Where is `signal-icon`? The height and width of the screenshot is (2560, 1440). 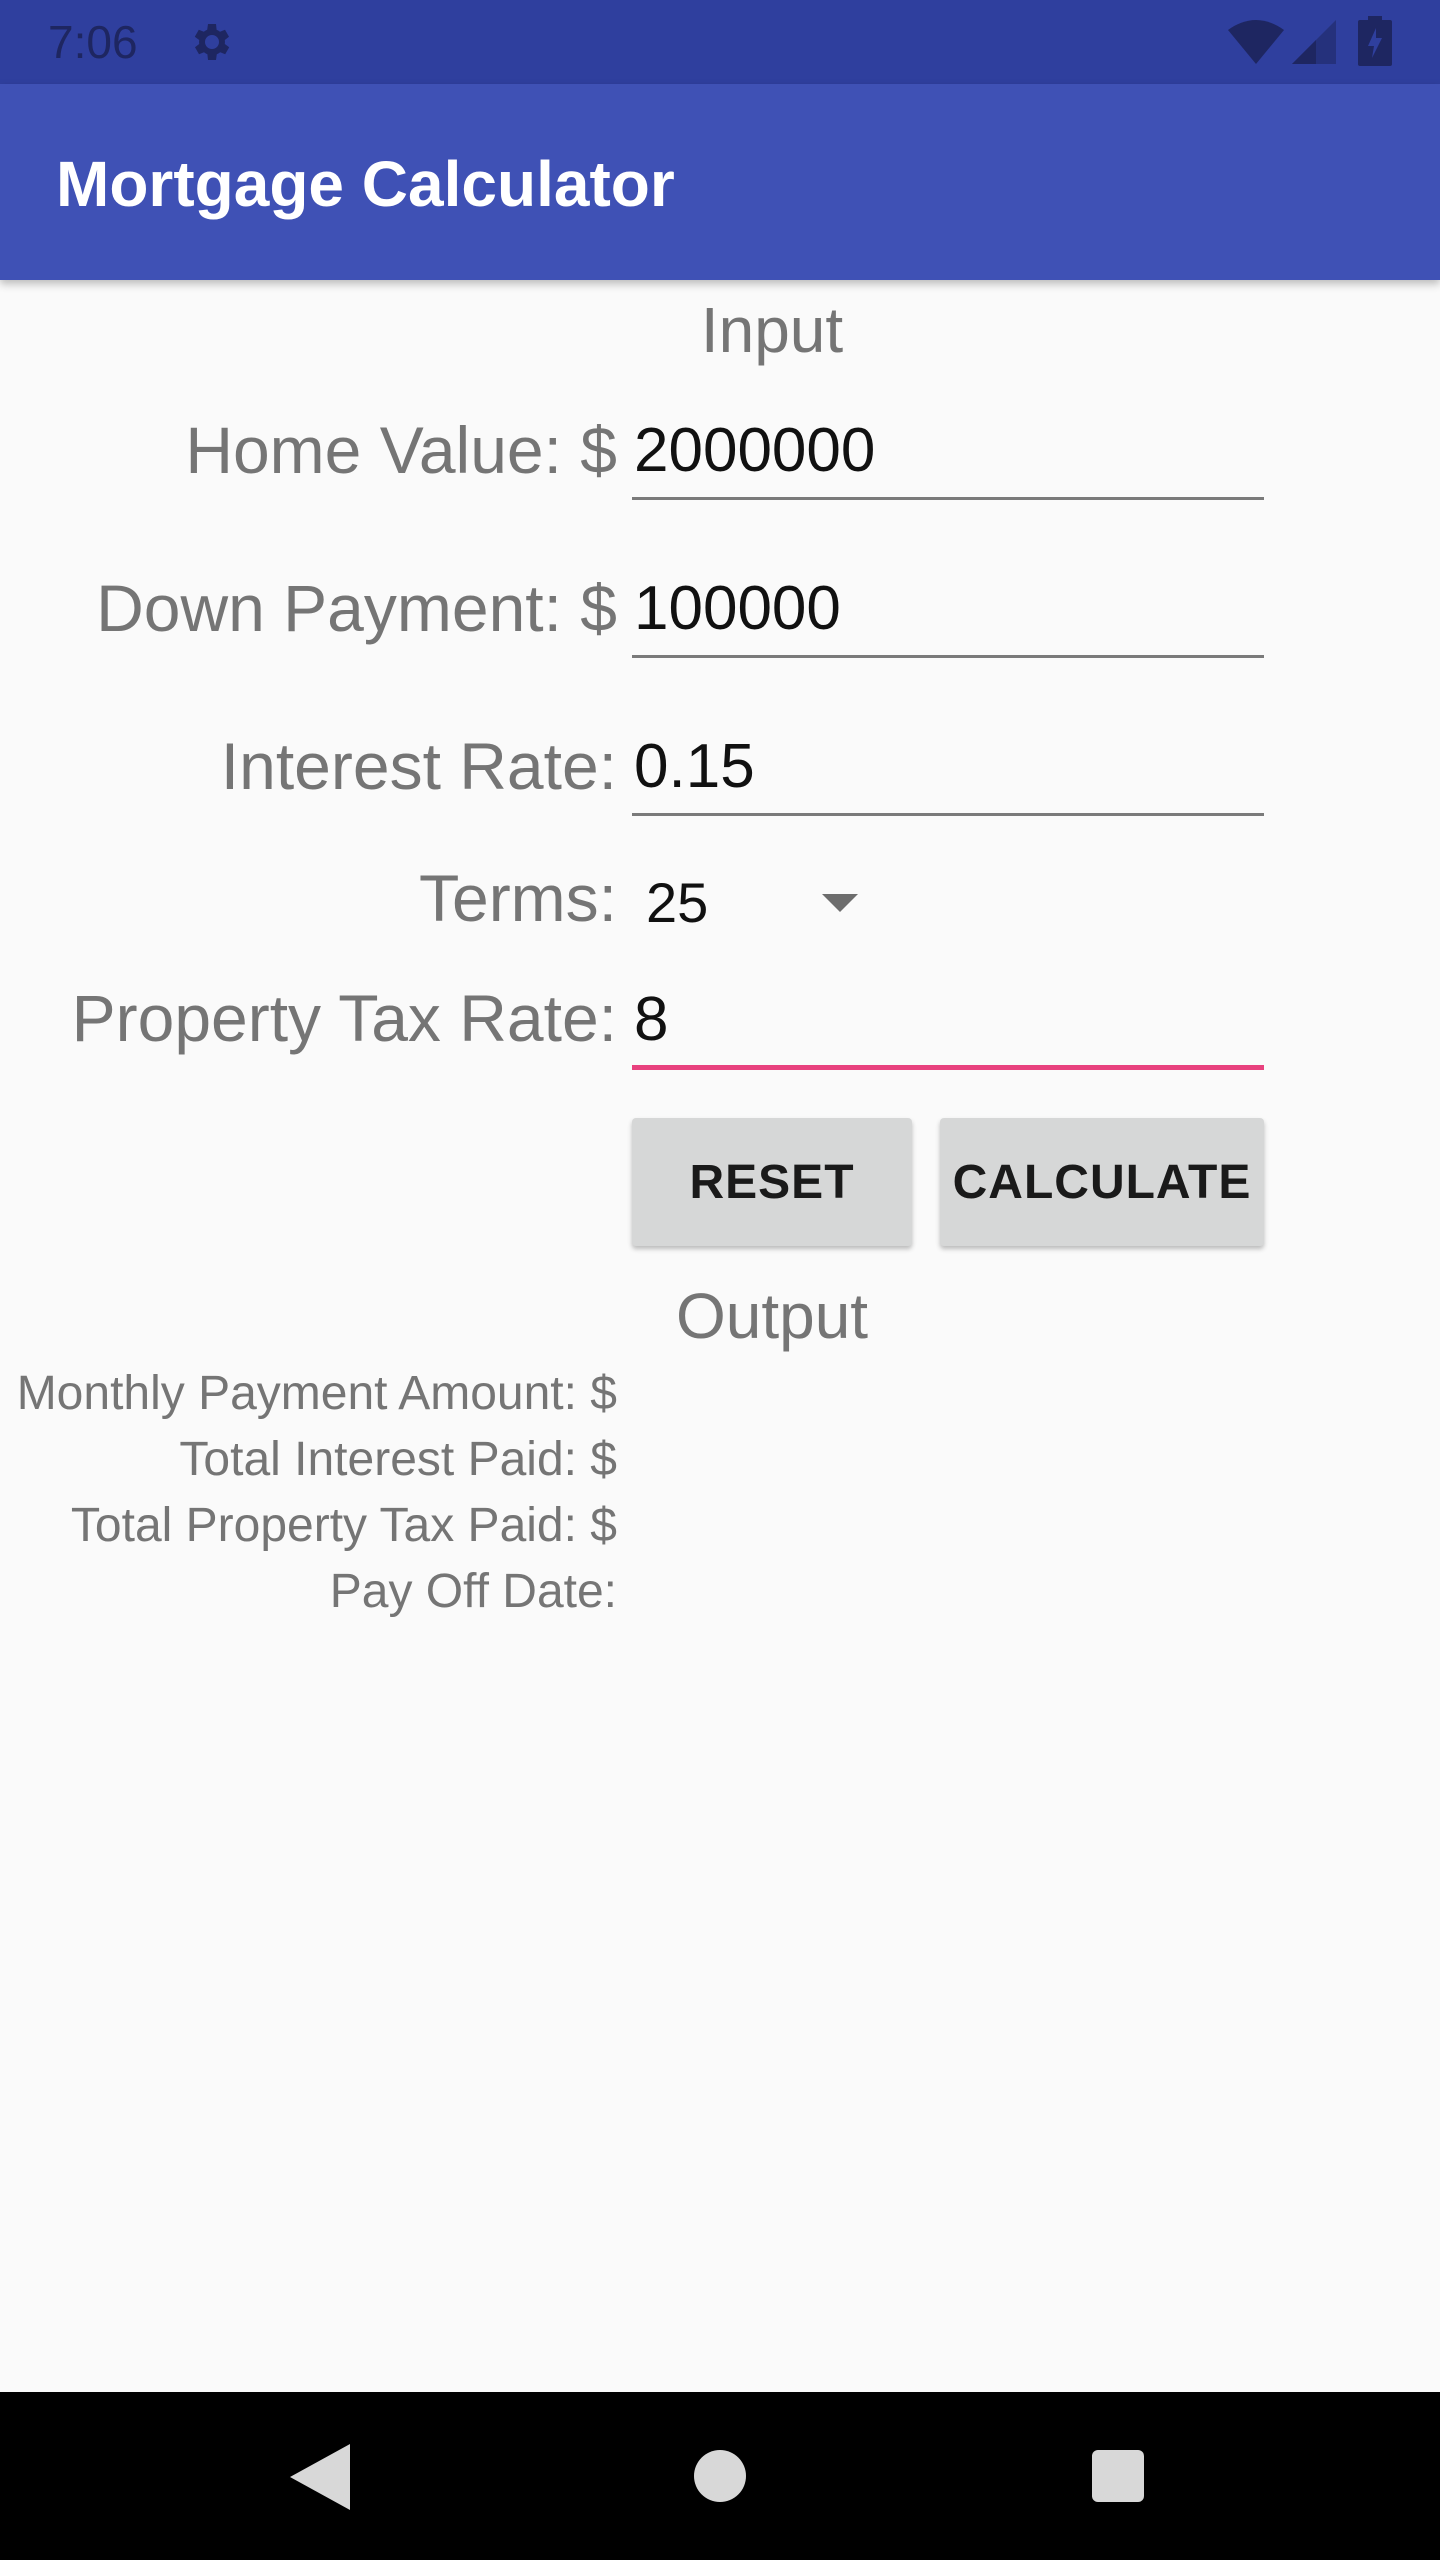
signal-icon is located at coordinates (1314, 42).